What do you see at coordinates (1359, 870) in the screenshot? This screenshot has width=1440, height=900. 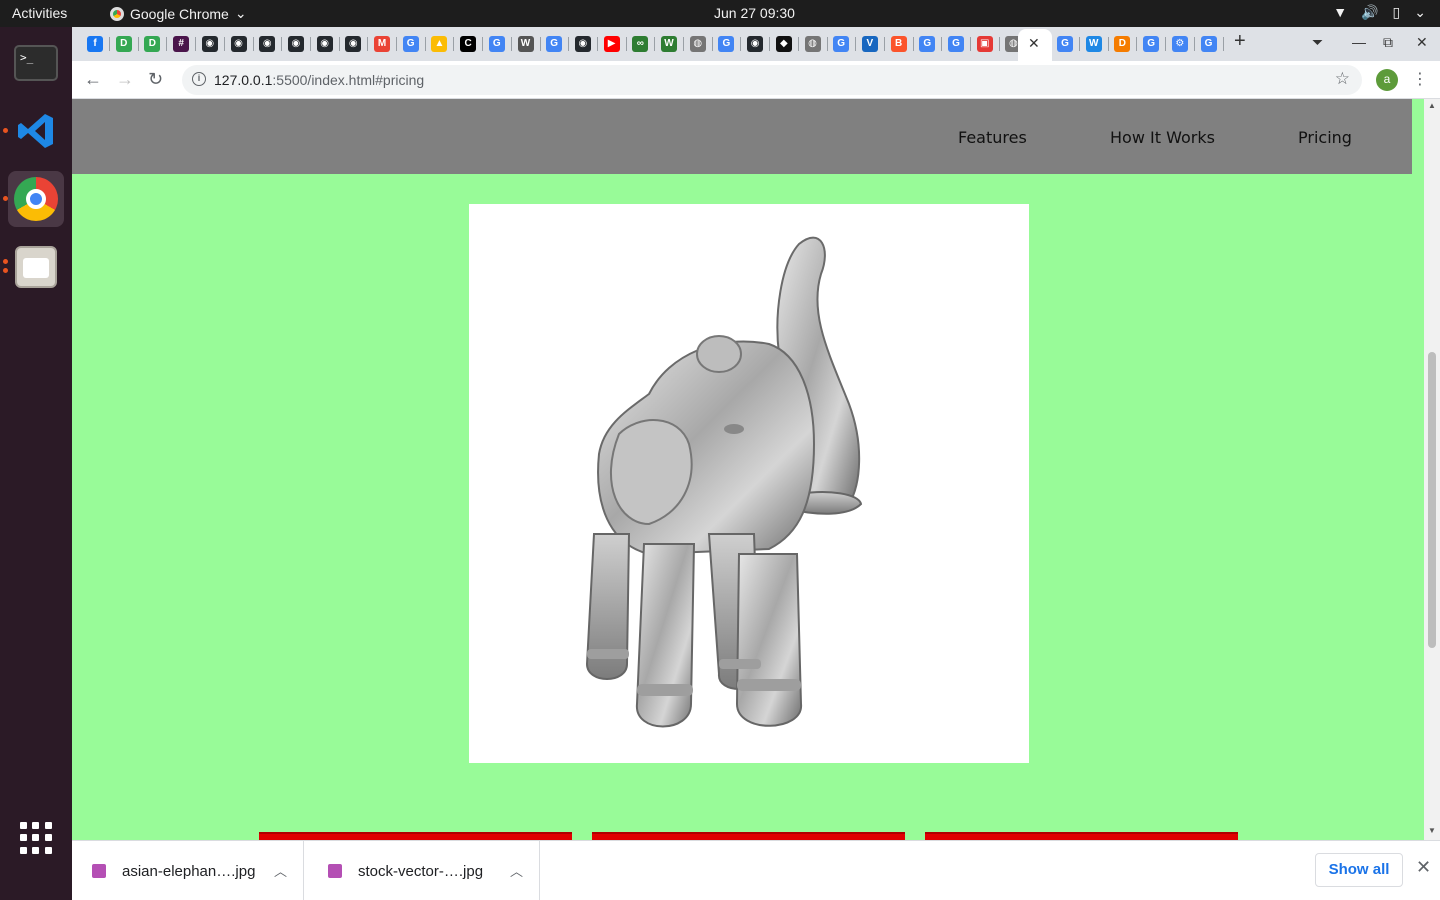 I see `show-all-downloads-button: Show all` at bounding box center [1359, 870].